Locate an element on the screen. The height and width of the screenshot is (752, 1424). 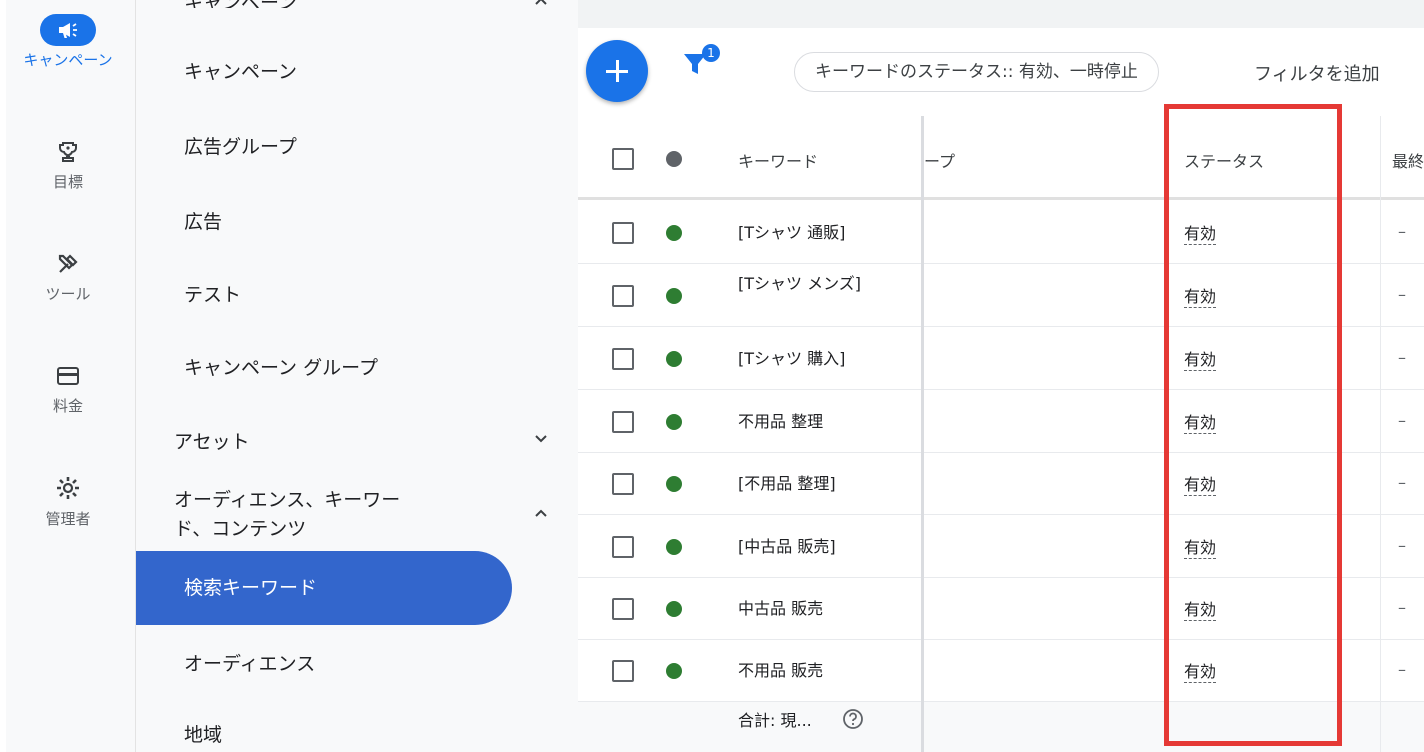
trophy-icon is located at coordinates (68, 152).